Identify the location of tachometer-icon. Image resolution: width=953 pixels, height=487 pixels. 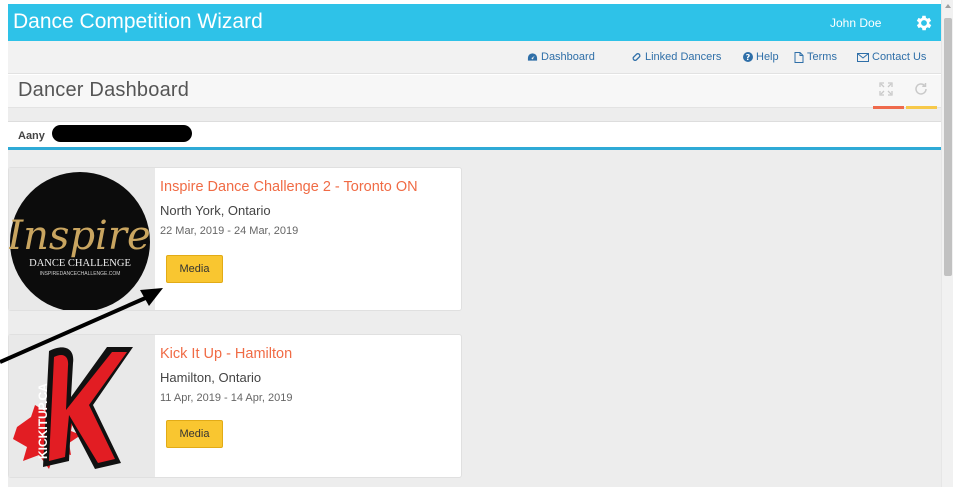
(532, 57).